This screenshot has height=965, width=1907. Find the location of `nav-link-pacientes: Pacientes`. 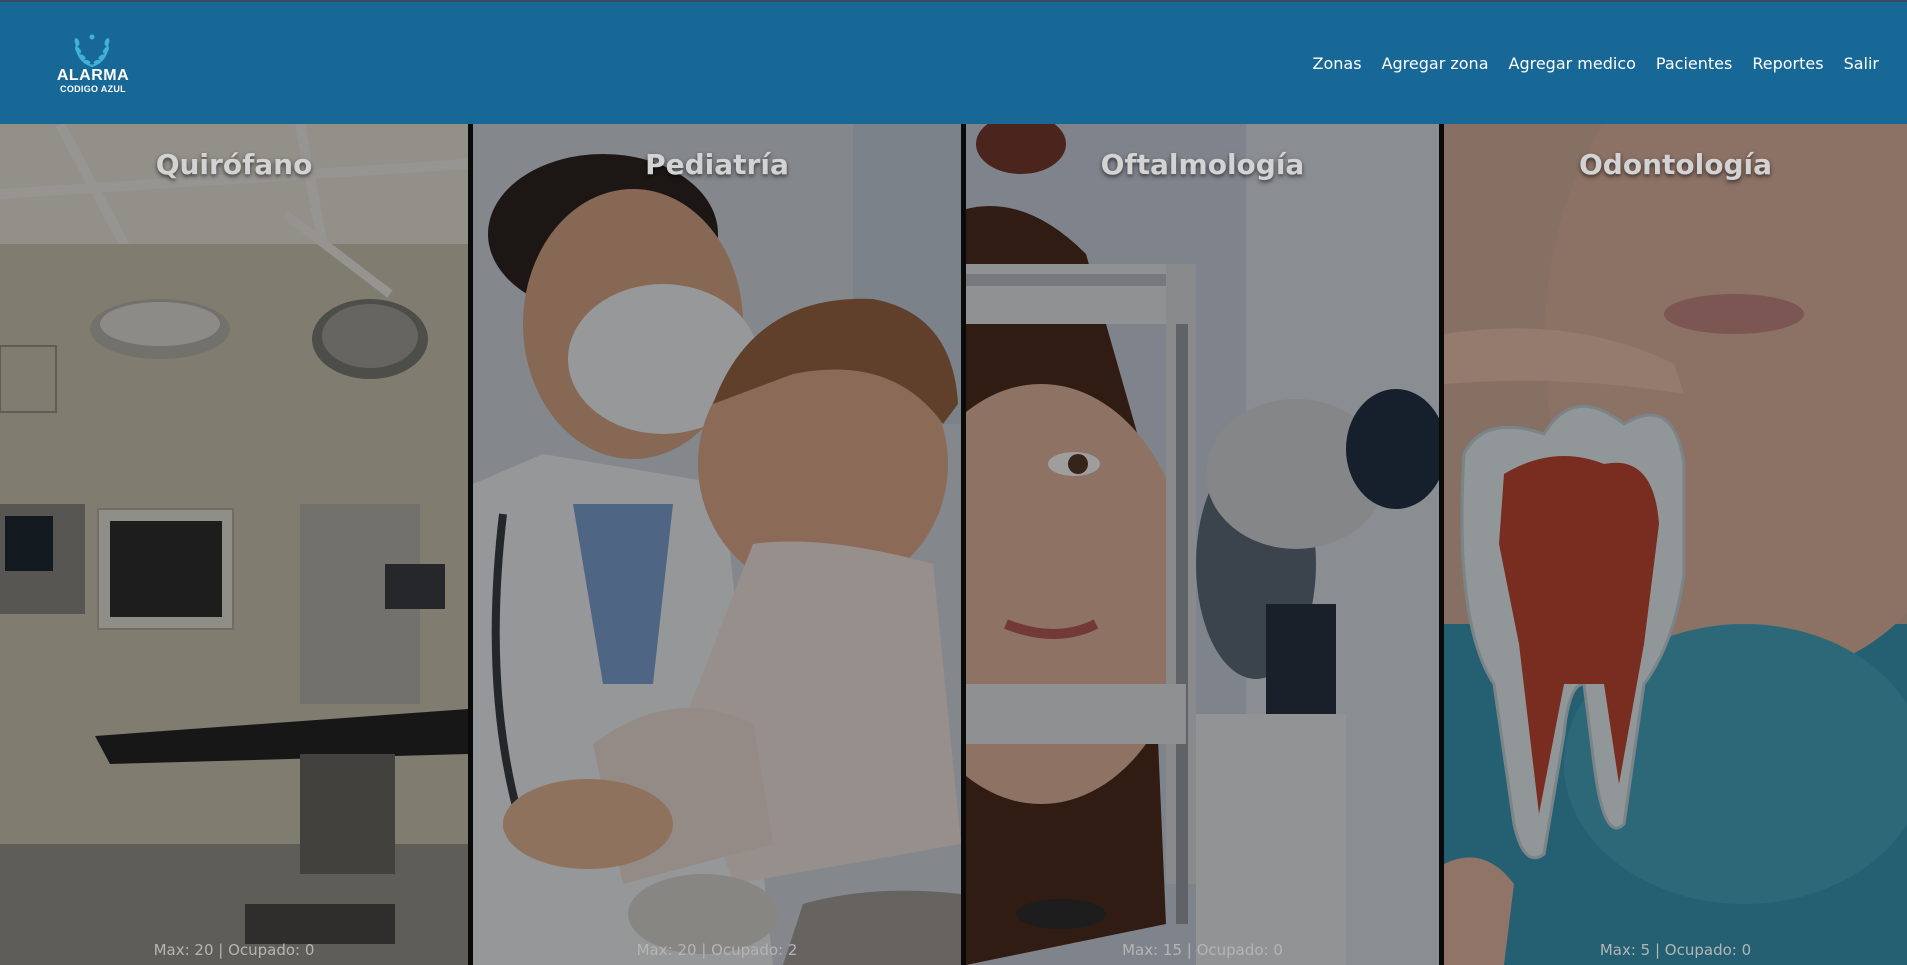

nav-link-pacientes: Pacientes is located at coordinates (1694, 63).